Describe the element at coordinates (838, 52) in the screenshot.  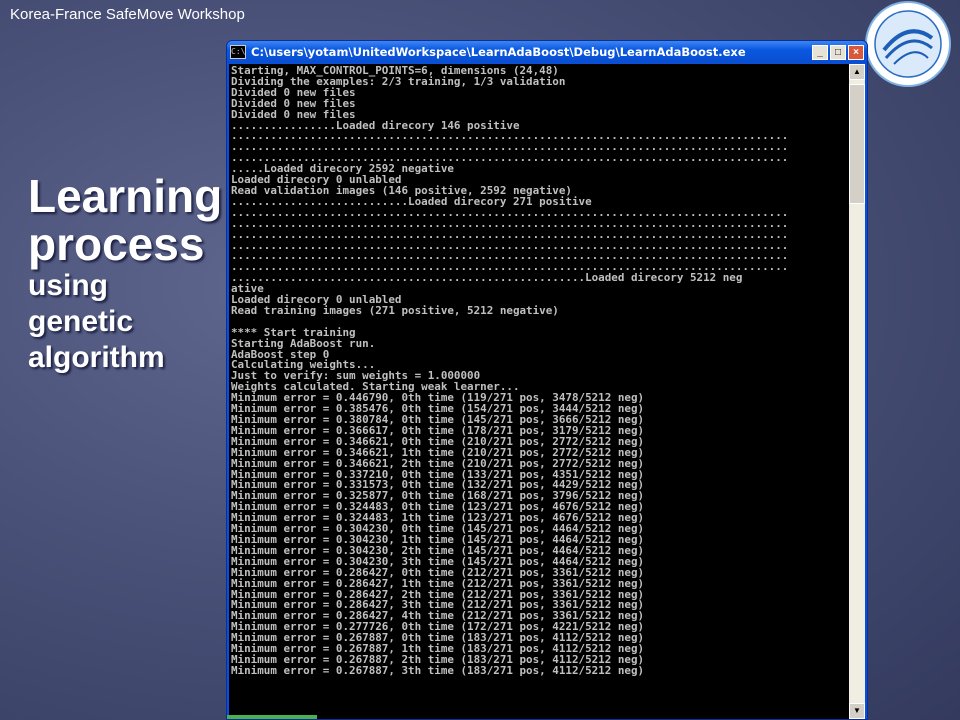
I see `maximize-button: □` at that location.